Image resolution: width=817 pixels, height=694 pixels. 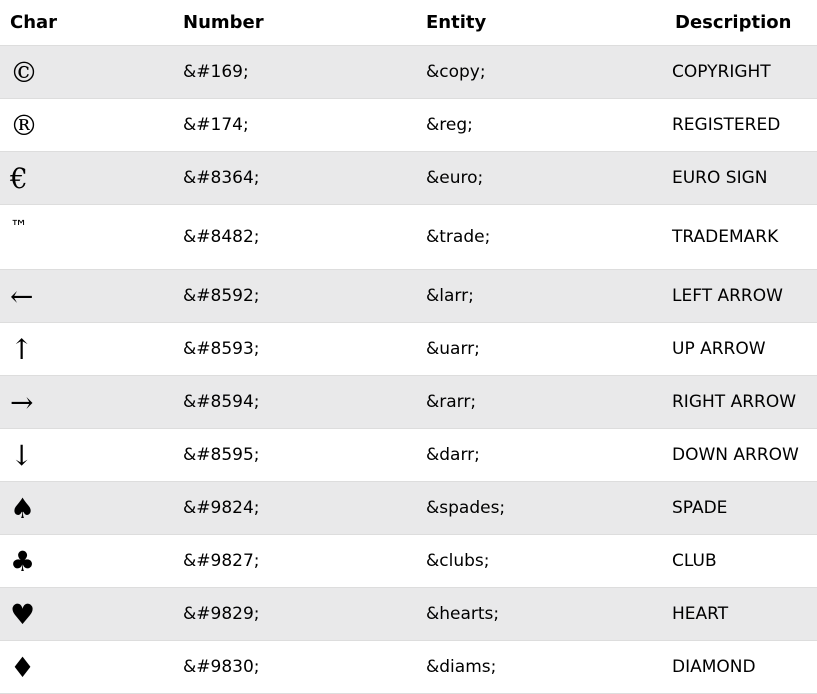 I want to click on entity-cell: &reg;, so click(x=540, y=125).